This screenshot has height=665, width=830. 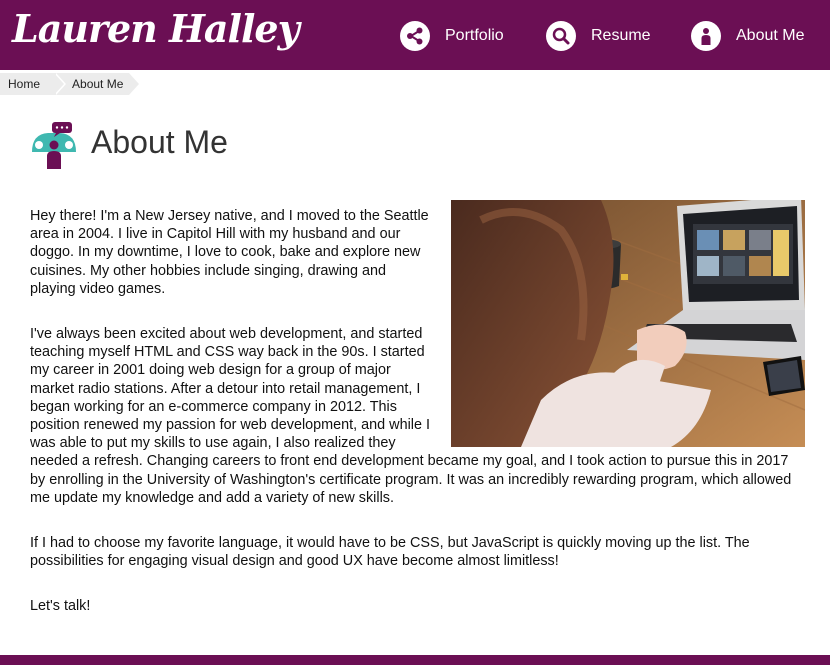 I want to click on chat-people-icon, so click(x=54, y=145).